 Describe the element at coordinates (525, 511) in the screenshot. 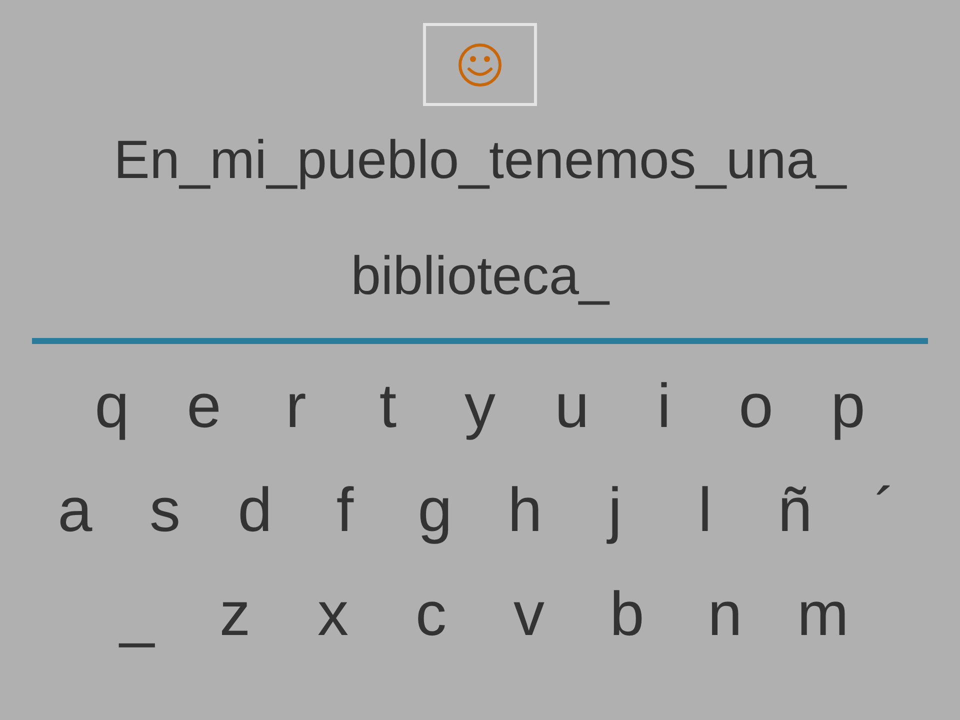

I see `letter-key: h` at that location.